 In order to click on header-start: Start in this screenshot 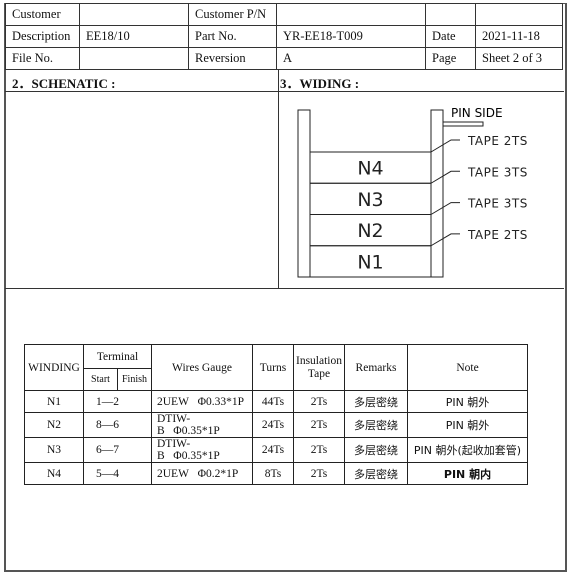, I will do `click(100, 379)`.